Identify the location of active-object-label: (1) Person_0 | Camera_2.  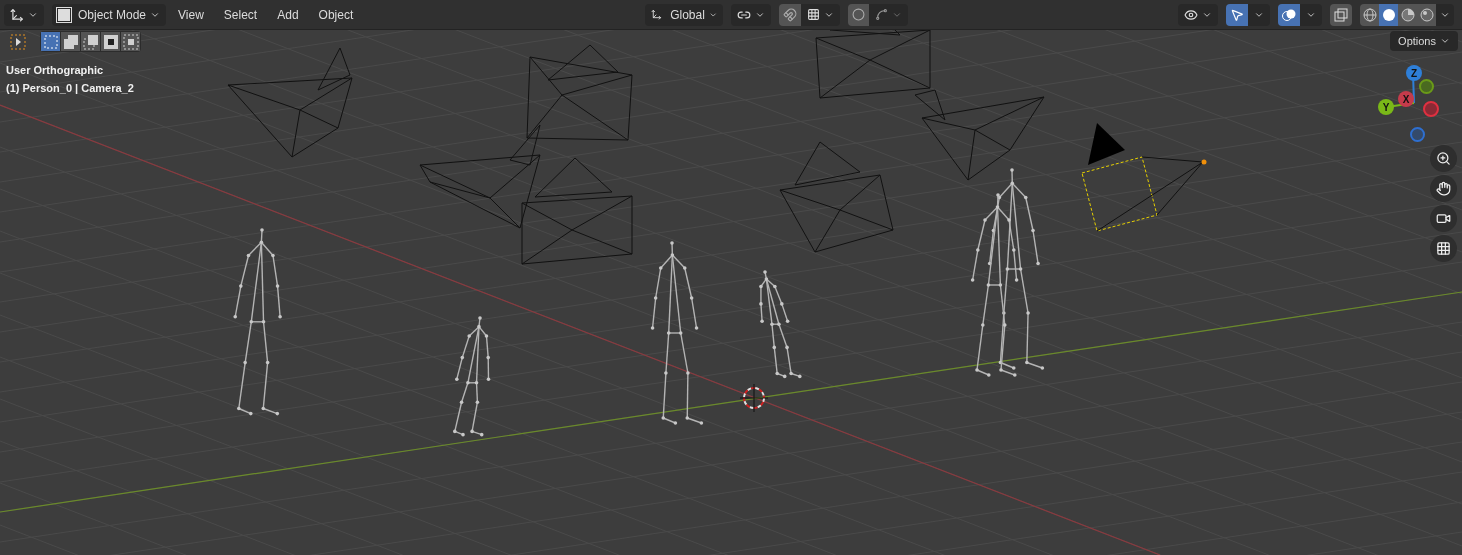
(70, 88).